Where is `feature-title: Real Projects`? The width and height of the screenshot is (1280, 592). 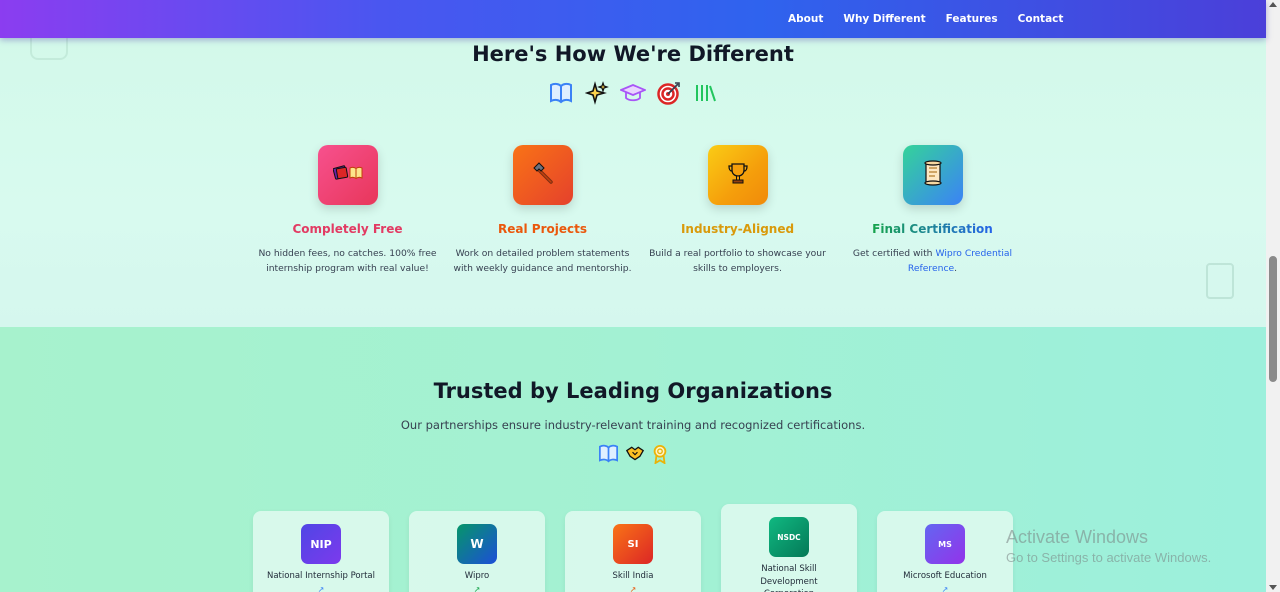
feature-title: Real Projects is located at coordinates (542, 229).